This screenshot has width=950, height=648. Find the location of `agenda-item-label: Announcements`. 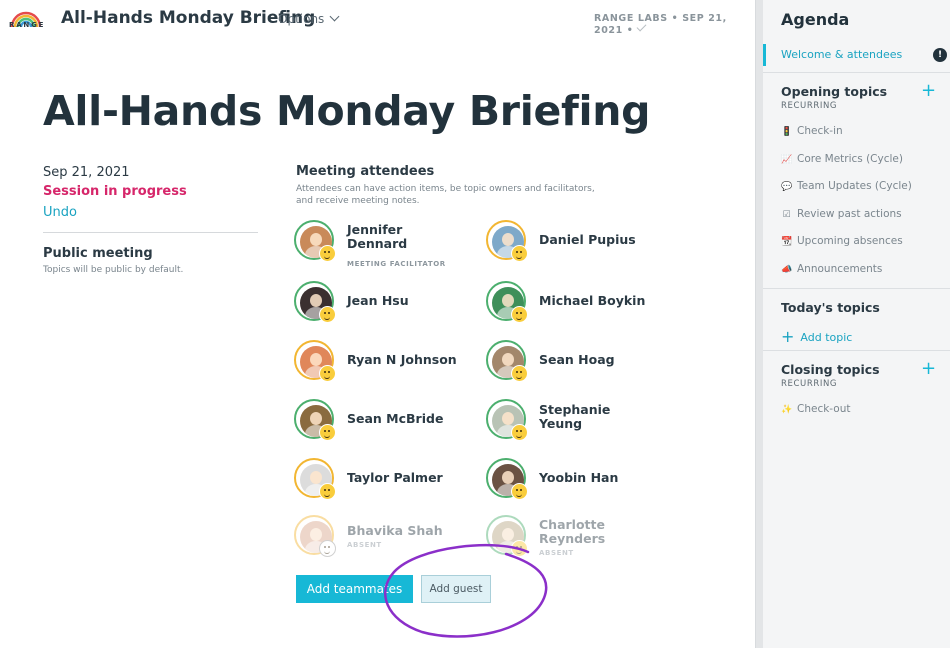

agenda-item-label: Announcements is located at coordinates (840, 269).